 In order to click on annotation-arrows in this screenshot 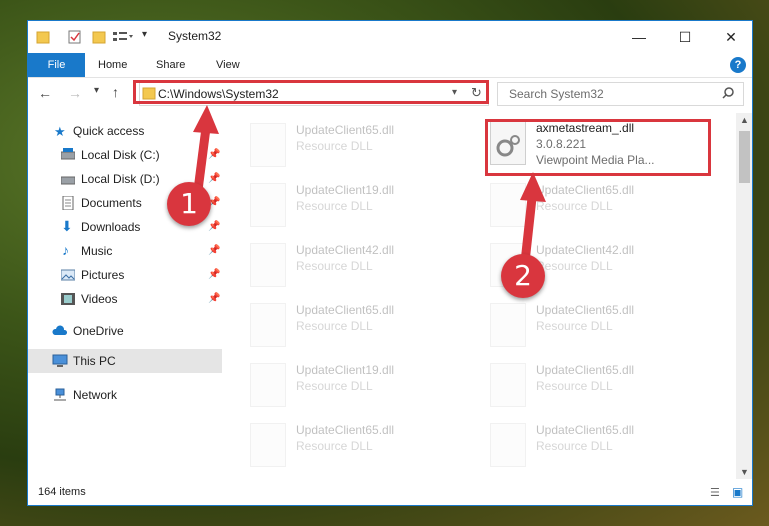, I will do `click(369, 184)`.